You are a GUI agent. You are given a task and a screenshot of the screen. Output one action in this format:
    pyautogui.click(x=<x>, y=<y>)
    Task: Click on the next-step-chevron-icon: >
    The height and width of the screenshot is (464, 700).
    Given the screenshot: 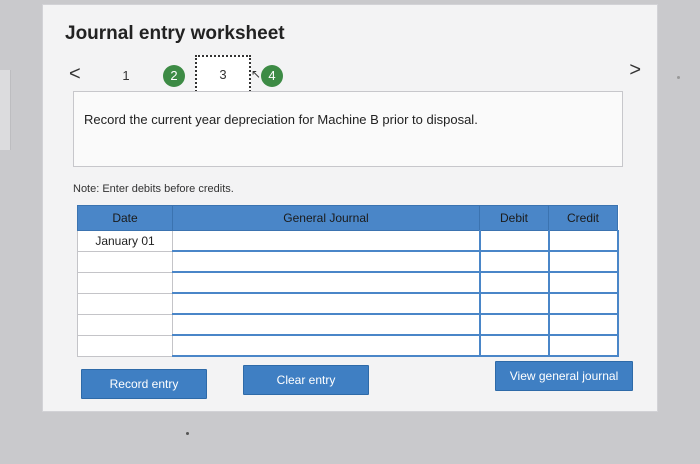 What is the action you would take?
    pyautogui.click(x=635, y=70)
    